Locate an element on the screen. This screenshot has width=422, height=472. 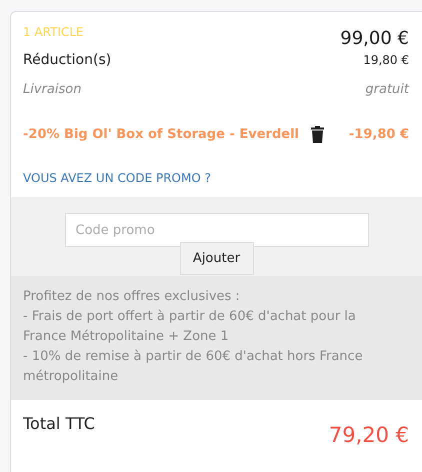
item-count: 1 ARTICLE is located at coordinates (53, 32).